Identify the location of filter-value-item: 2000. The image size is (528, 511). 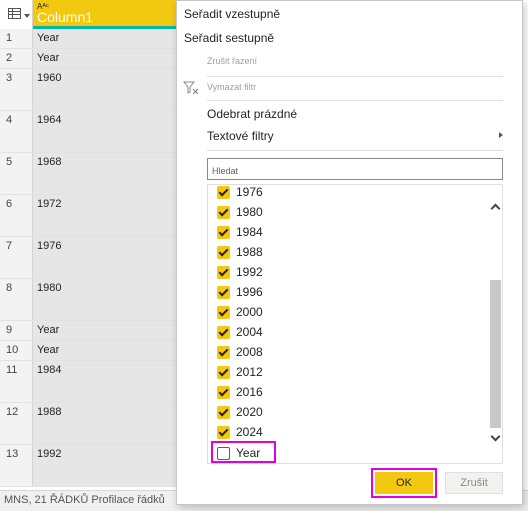
(240, 312).